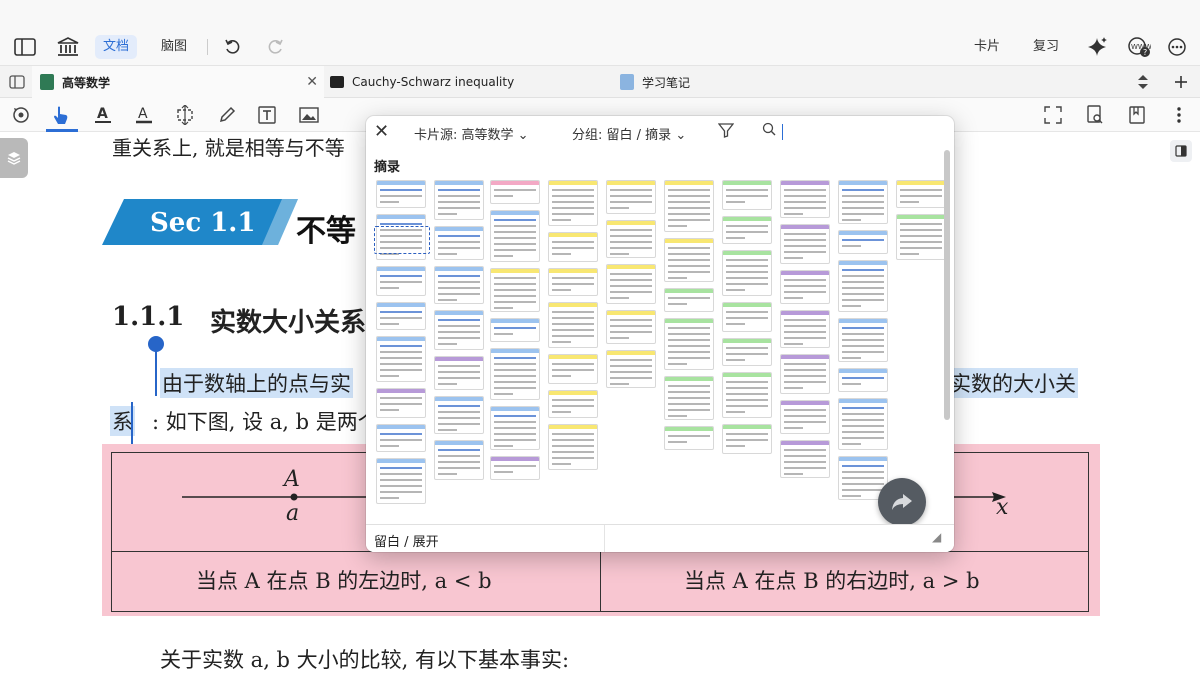 The height and width of the screenshot is (676, 1200). Describe the element at coordinates (902, 502) in the screenshot. I see `share-button` at that location.